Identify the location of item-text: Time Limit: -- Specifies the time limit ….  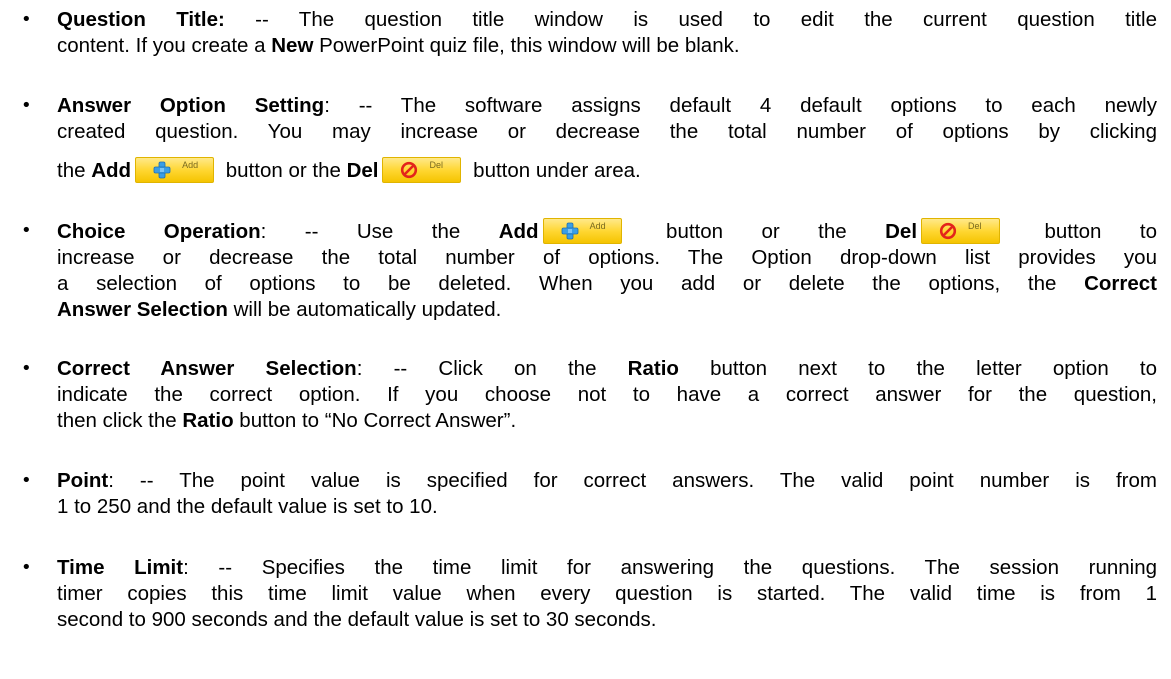
(607, 593).